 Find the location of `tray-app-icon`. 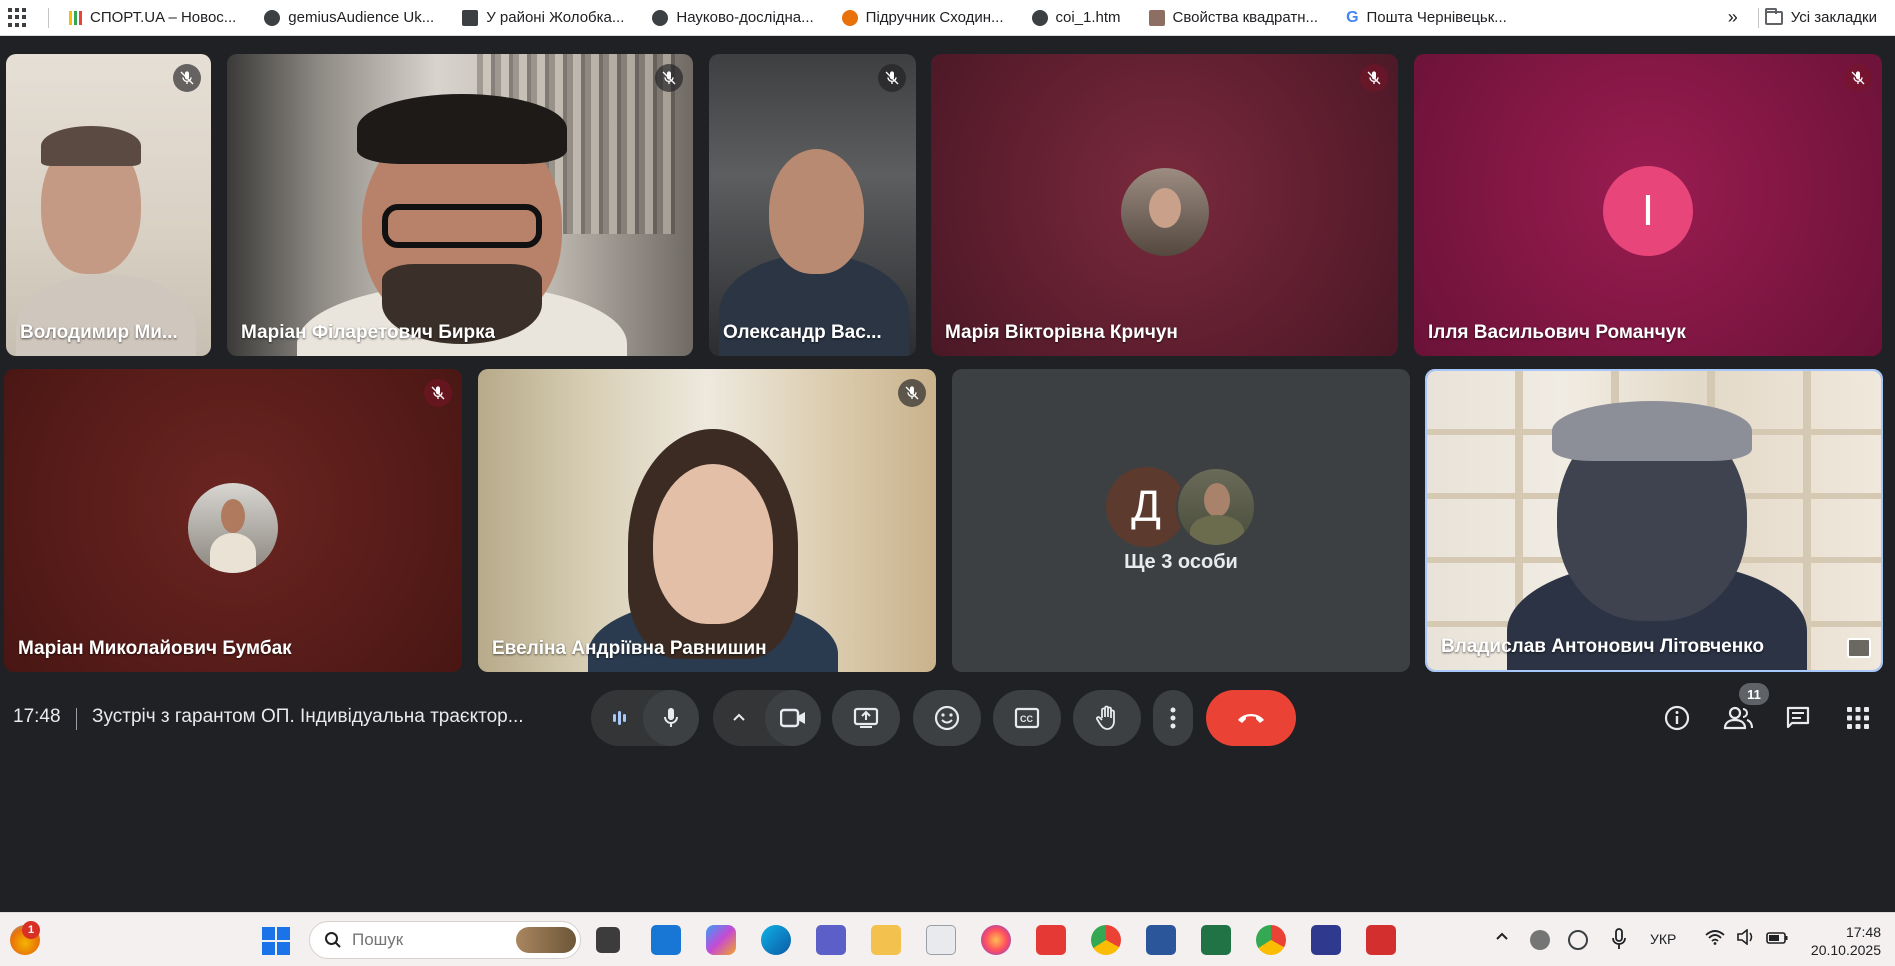

tray-app-icon is located at coordinates (1540, 940).